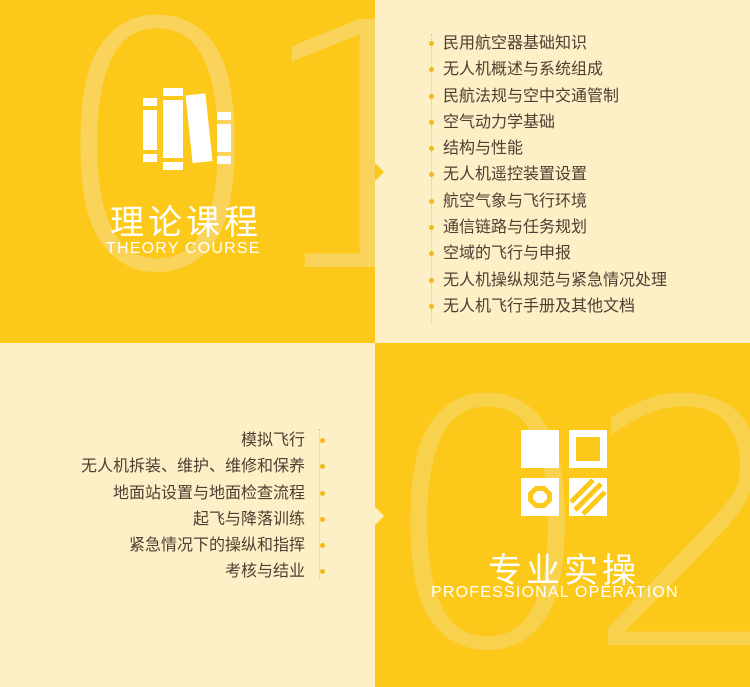  What do you see at coordinates (548, 201) in the screenshot?
I see `list-item: 航空气象与飞行环境` at bounding box center [548, 201].